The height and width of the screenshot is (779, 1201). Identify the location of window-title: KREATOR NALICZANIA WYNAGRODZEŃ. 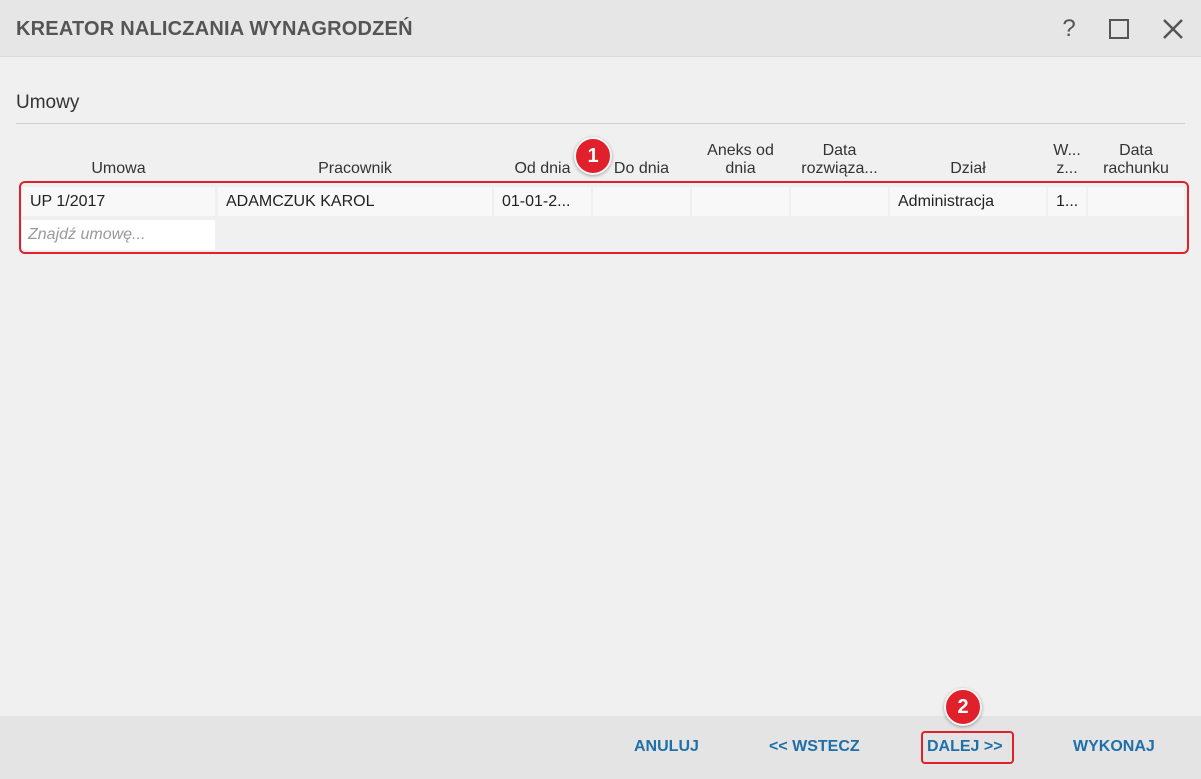
(214, 29).